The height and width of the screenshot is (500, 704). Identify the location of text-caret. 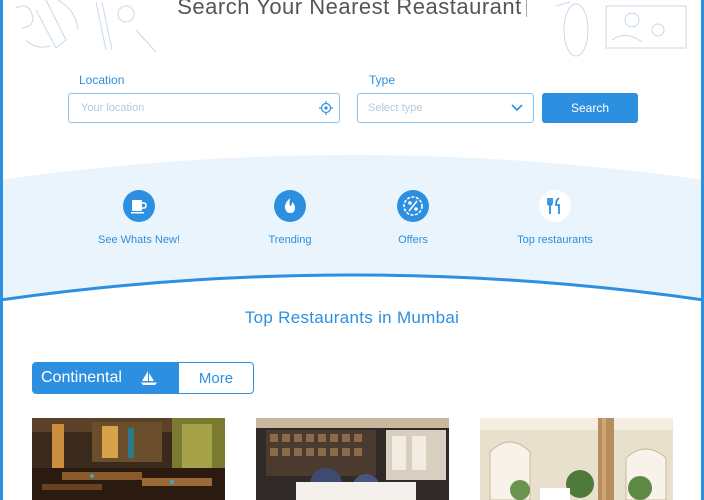
(526, 8).